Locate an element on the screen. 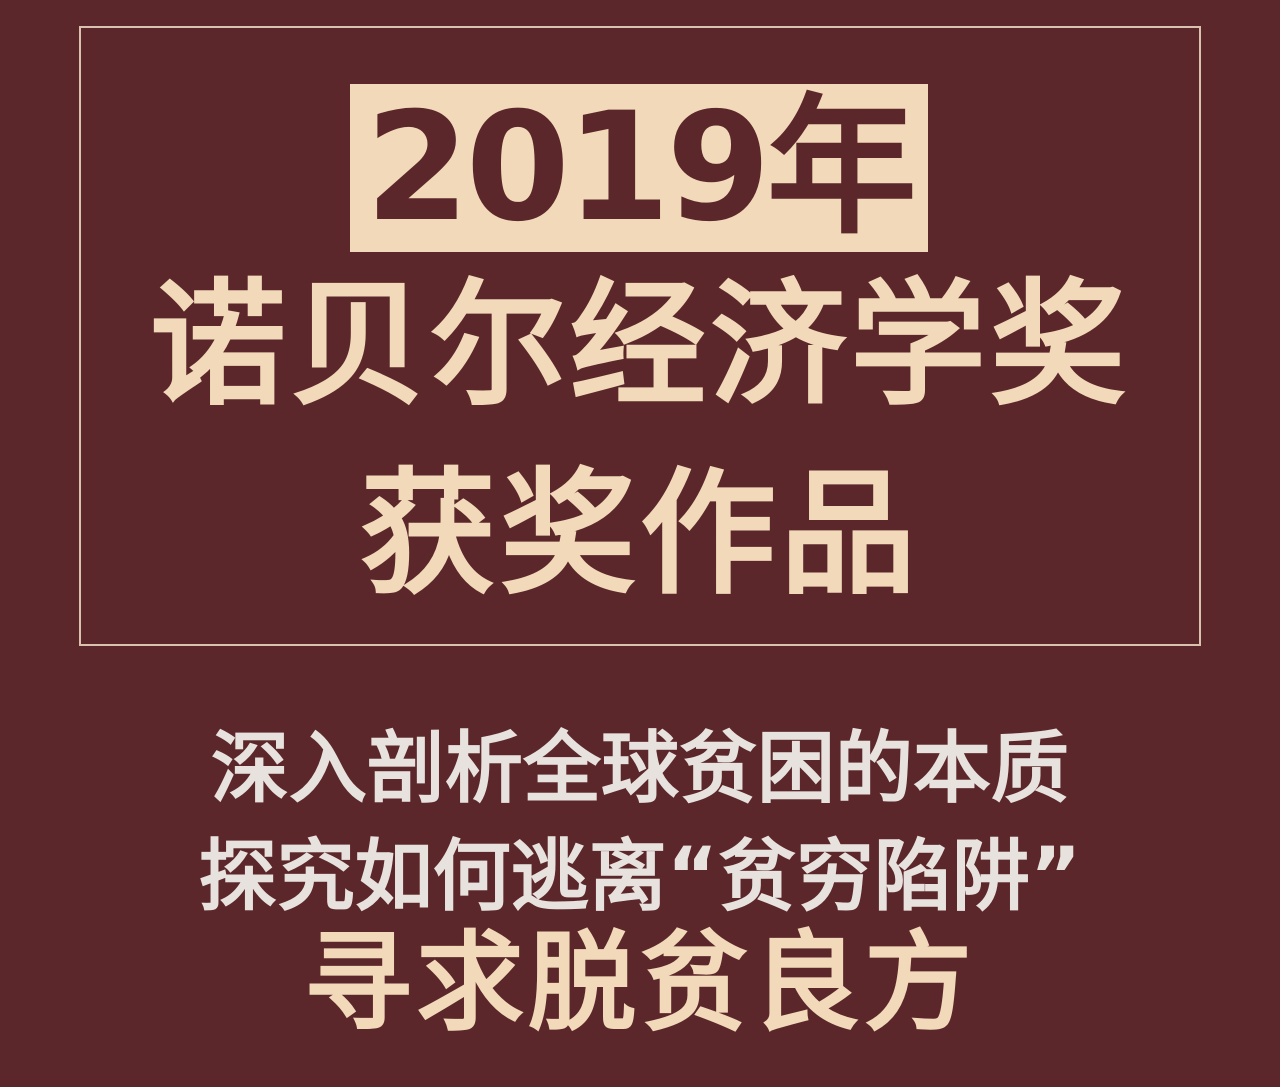  year-badge: 2019年 is located at coordinates (639, 168).